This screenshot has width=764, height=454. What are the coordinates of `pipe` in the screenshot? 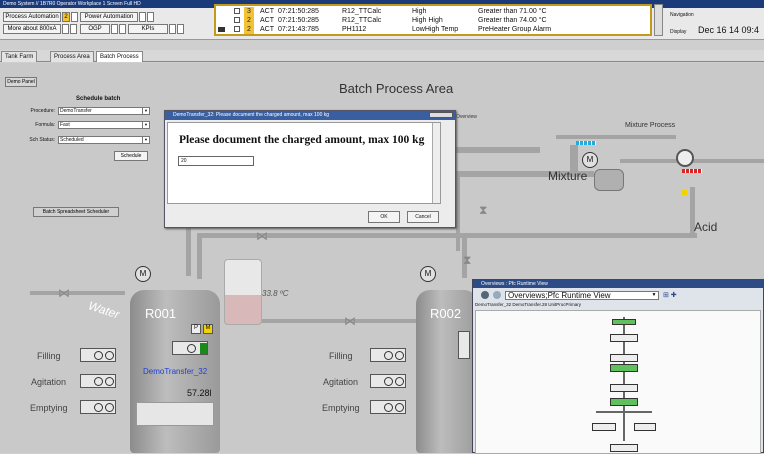 It's located at (458, 211).